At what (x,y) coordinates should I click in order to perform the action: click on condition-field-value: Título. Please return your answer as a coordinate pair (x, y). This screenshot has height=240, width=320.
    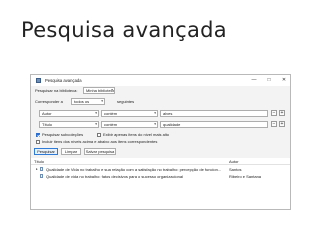
    Looking at the image, I should click on (47, 124).